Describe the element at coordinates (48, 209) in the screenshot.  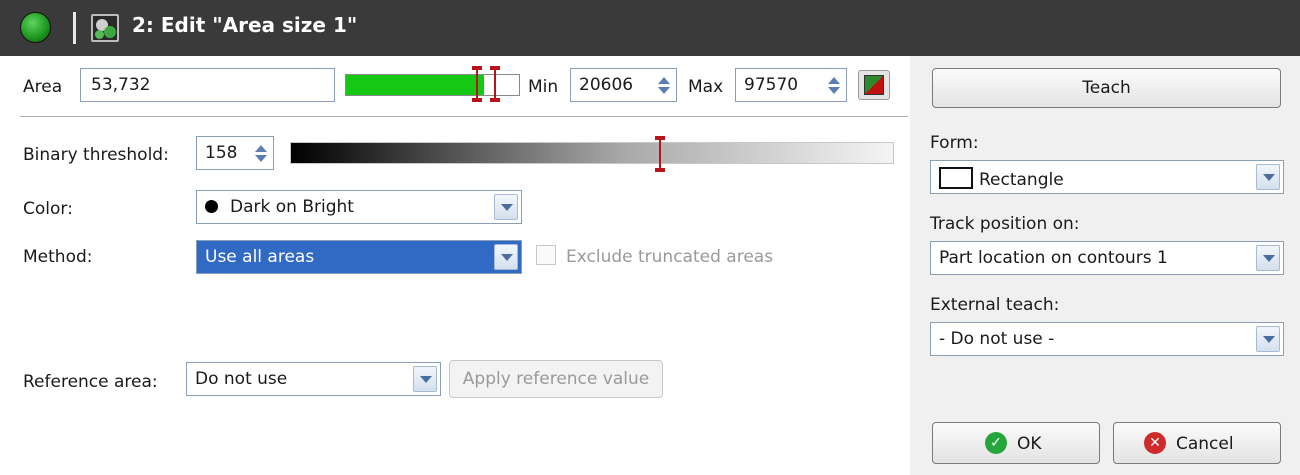
I see `color-label: Color:` at that location.